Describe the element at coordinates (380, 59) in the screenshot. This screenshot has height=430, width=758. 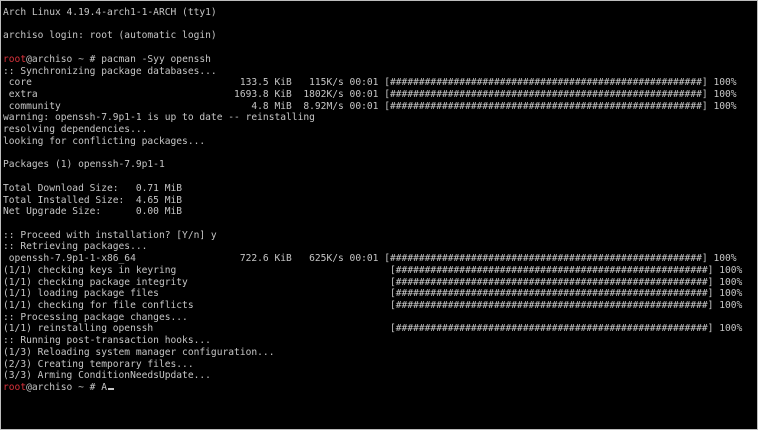
I see `command-line: root@archiso ~ # pacman -Syy openssh` at that location.